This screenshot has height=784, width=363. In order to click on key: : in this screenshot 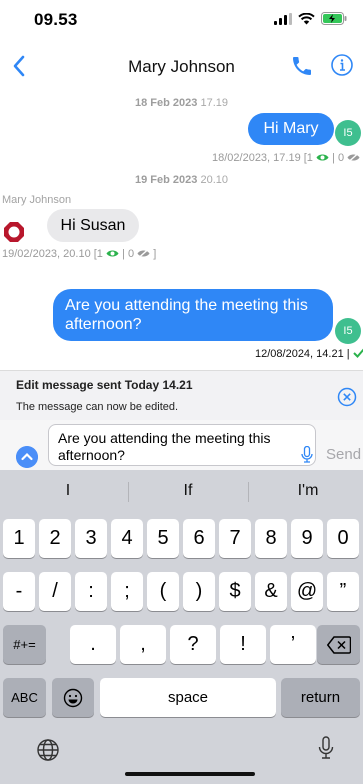, I will do `click(91, 591)`.